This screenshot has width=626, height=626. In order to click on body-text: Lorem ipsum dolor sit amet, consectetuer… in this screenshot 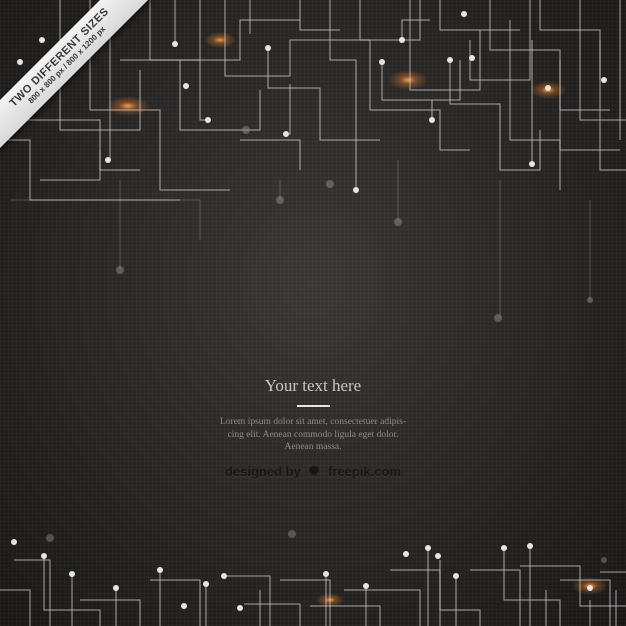, I will do `click(313, 435)`.